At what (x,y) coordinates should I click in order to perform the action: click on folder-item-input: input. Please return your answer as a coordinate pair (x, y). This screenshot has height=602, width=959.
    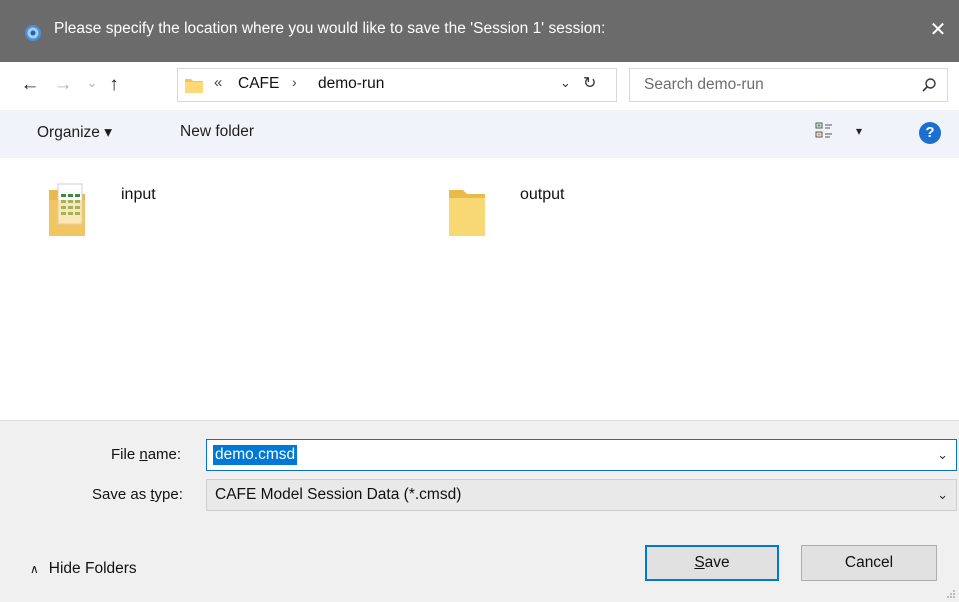
    Looking at the image, I should click on (128, 211).